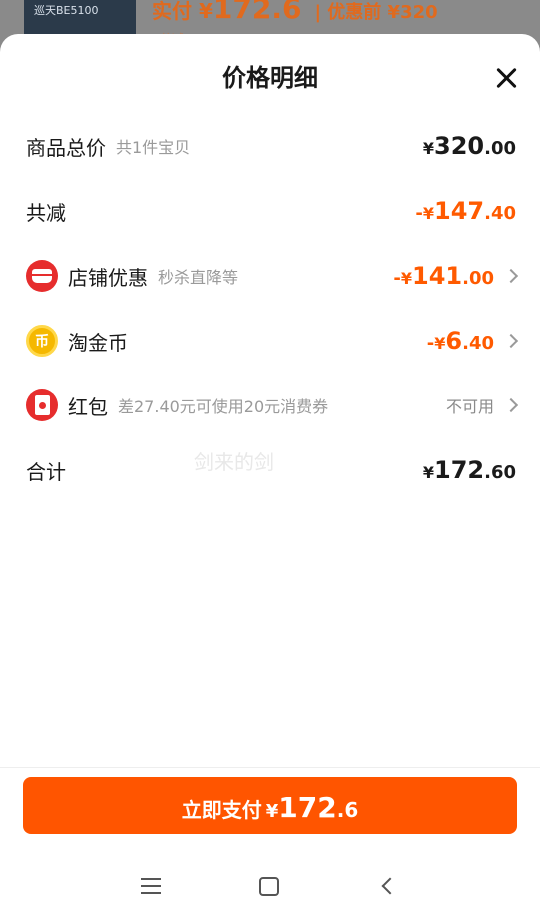  Describe the element at coordinates (66, 10) in the screenshot. I see `product-name: 巡天BE5100` at that location.